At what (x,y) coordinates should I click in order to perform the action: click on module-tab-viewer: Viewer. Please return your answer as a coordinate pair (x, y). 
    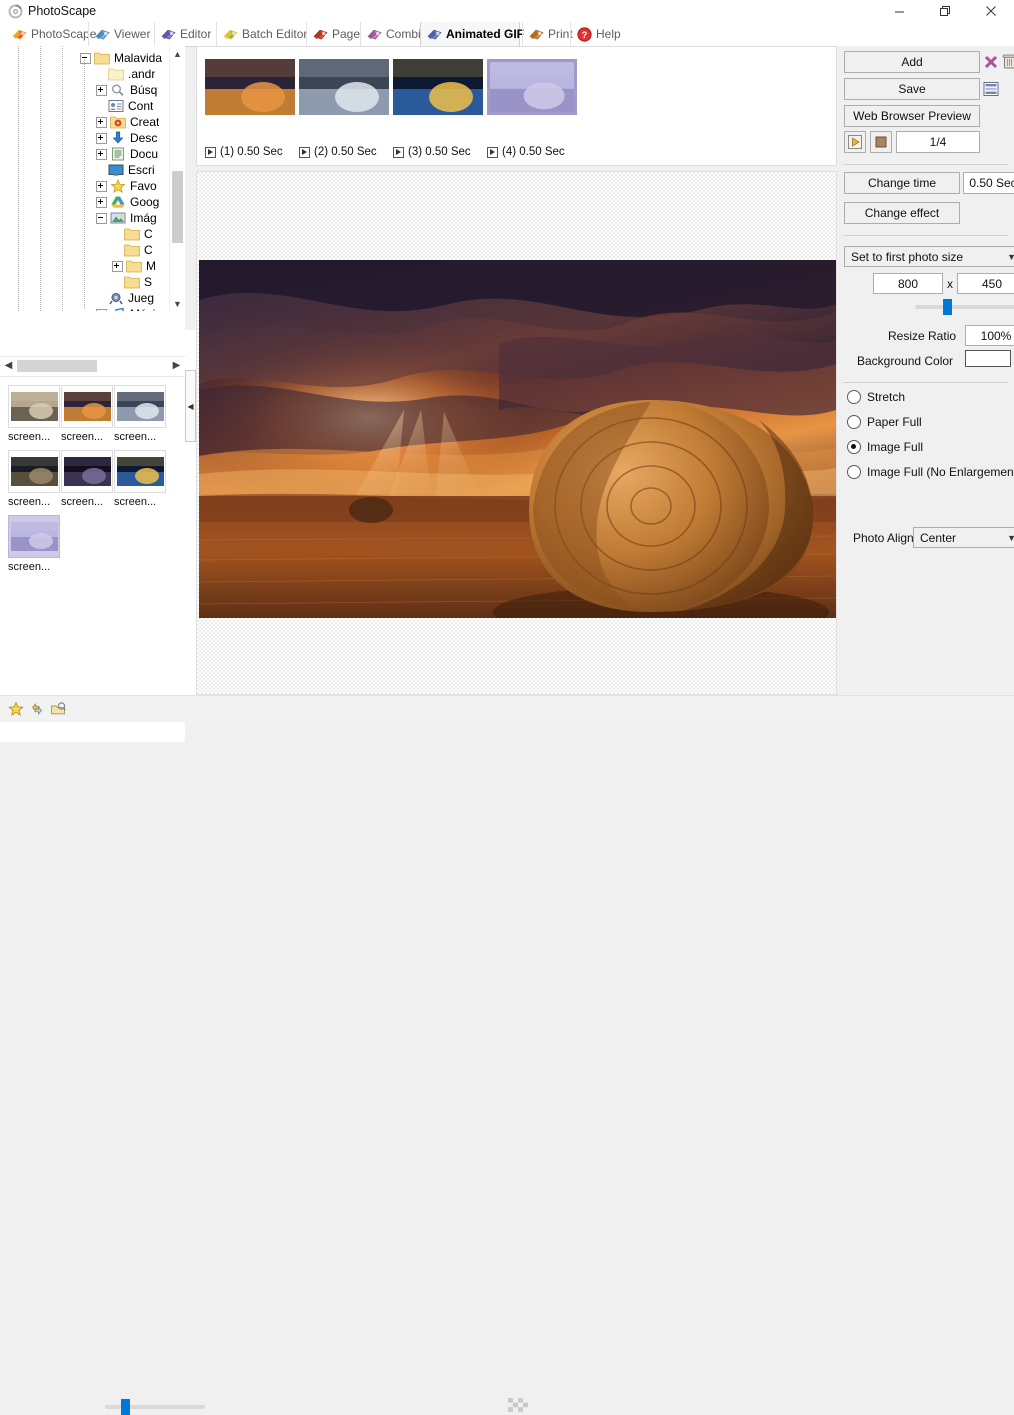
    Looking at the image, I should click on (119, 34).